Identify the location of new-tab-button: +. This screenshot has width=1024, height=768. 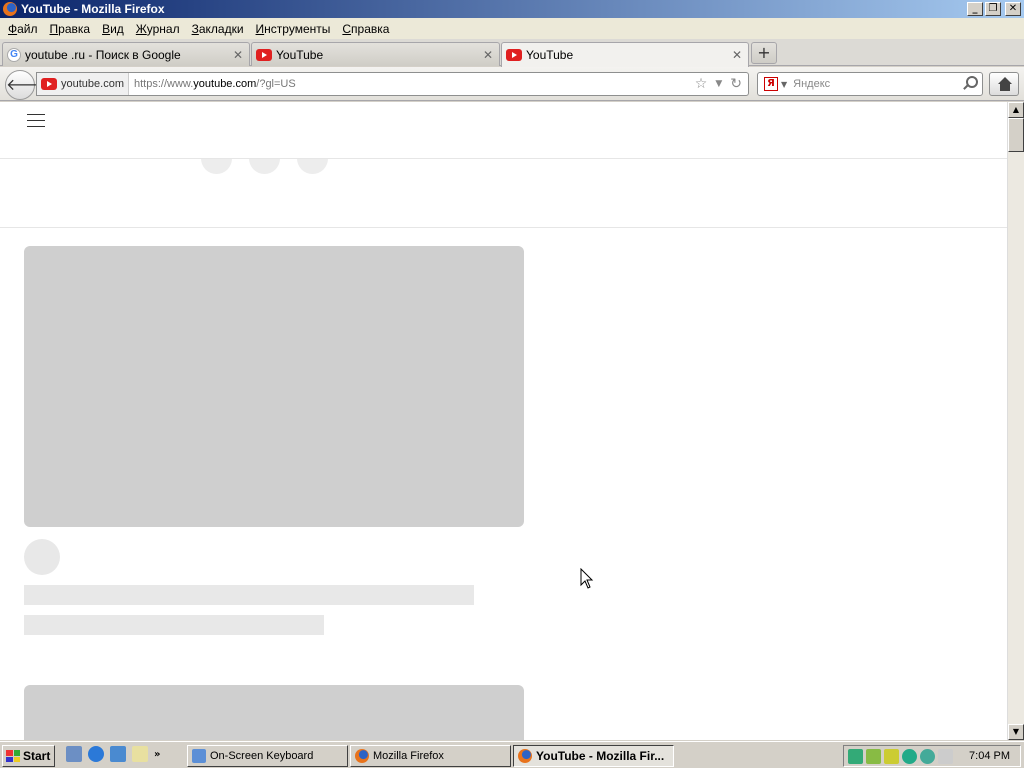
(764, 53).